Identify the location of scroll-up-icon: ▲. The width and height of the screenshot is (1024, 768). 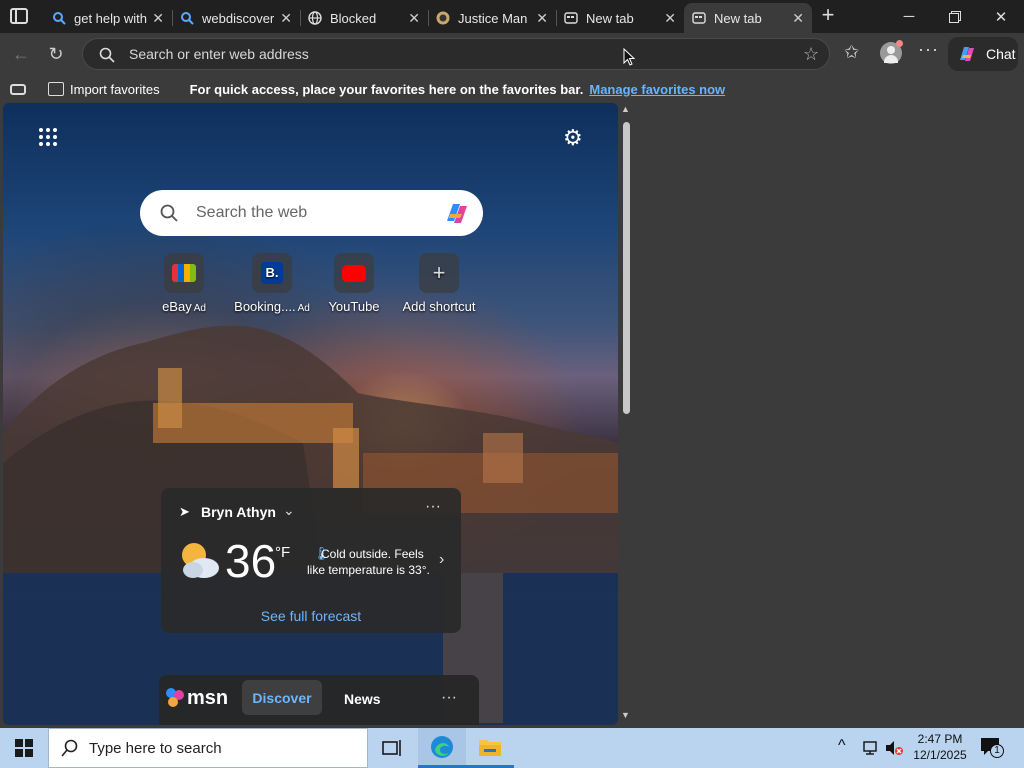
(625, 109).